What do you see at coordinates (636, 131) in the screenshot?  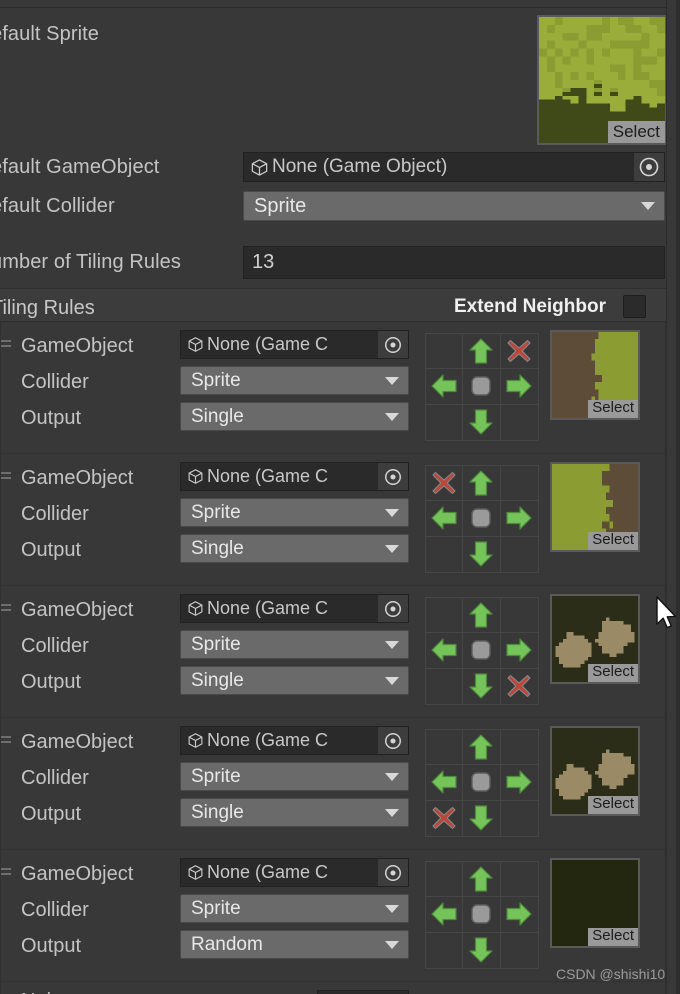 I see `default-sprite-select-button: Select` at bounding box center [636, 131].